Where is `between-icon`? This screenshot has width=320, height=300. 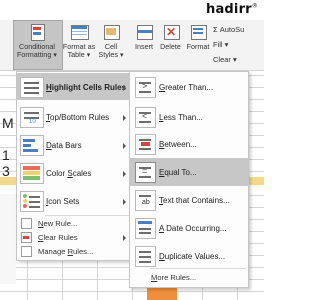
between-icon is located at coordinates (145, 144).